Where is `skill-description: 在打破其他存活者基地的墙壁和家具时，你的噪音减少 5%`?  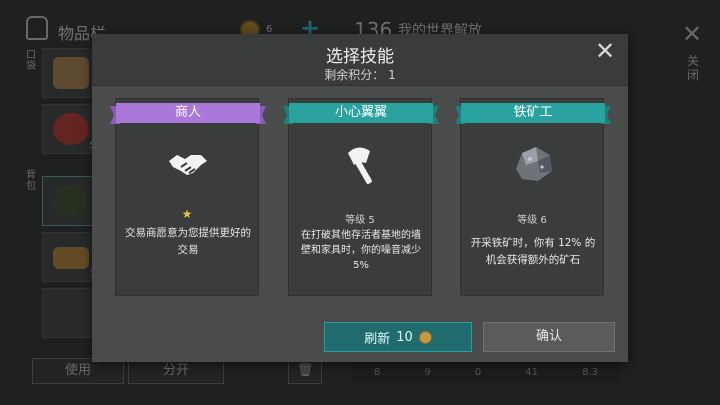
skill-description: 在打破其他存活者基地的墙壁和家具时，你的噪音减少 5% is located at coordinates (361, 250).